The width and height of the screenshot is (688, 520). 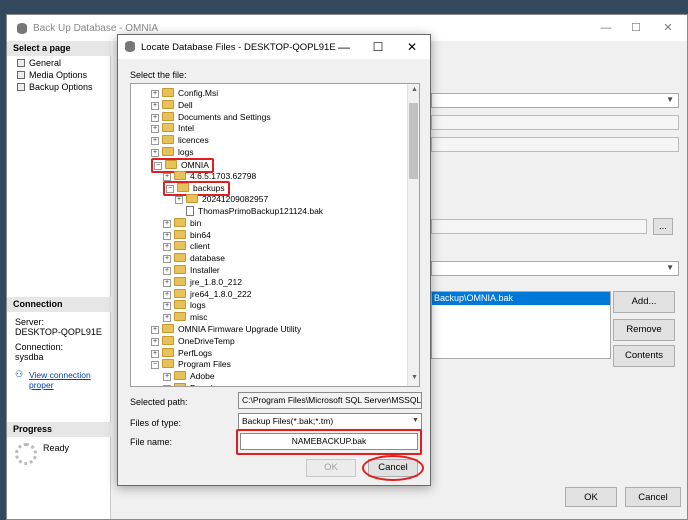 What do you see at coordinates (216, 281) in the screenshot?
I see `tree-item-label: jre_1.8.0_212` at bounding box center [216, 281].